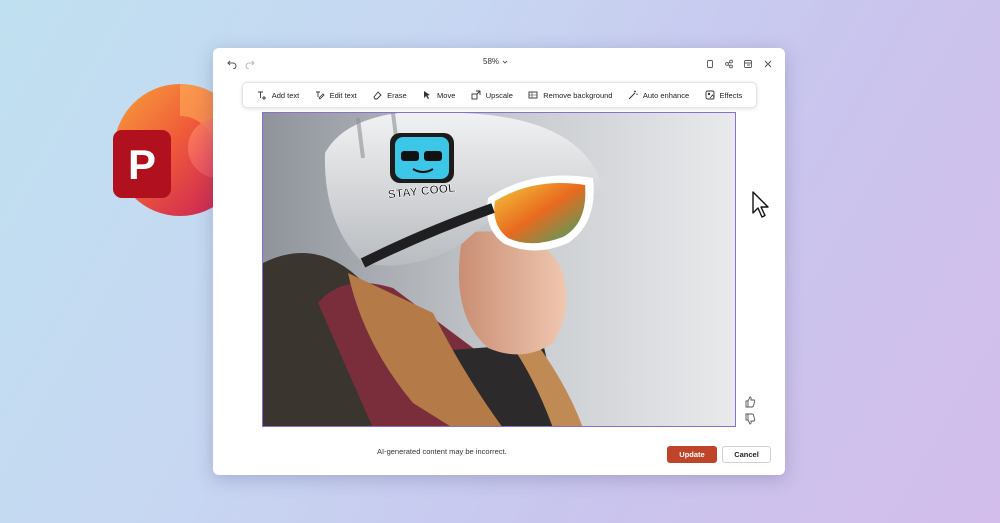 This screenshot has width=1000, height=523. I want to click on upscale-label: Upscale, so click(499, 95).